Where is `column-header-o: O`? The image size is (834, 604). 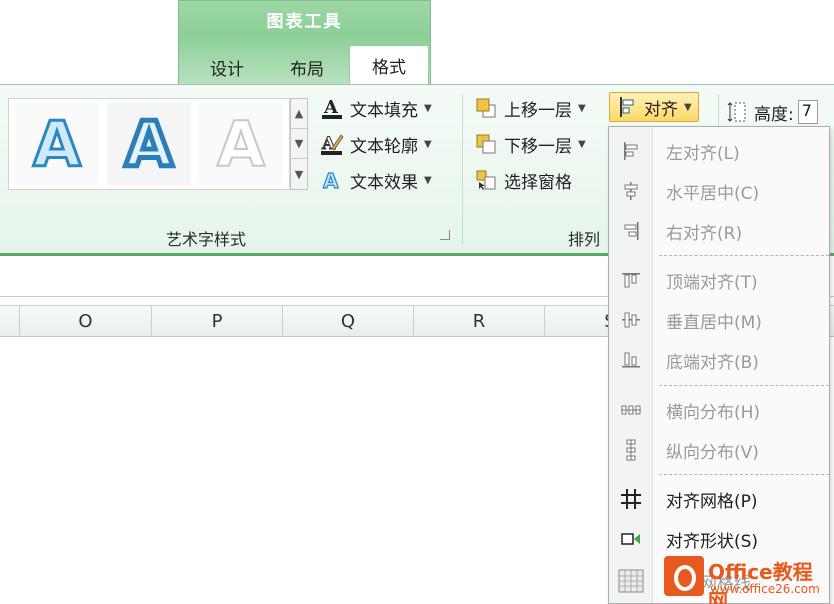 column-header-o: O is located at coordinates (86, 321).